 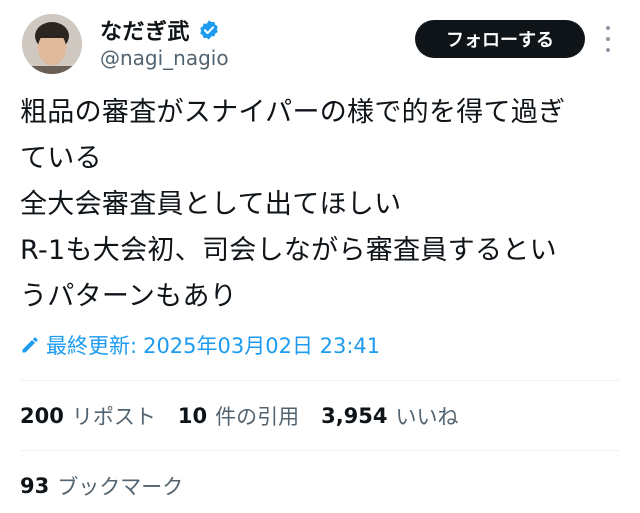 I want to click on avatar, so click(x=52, y=44).